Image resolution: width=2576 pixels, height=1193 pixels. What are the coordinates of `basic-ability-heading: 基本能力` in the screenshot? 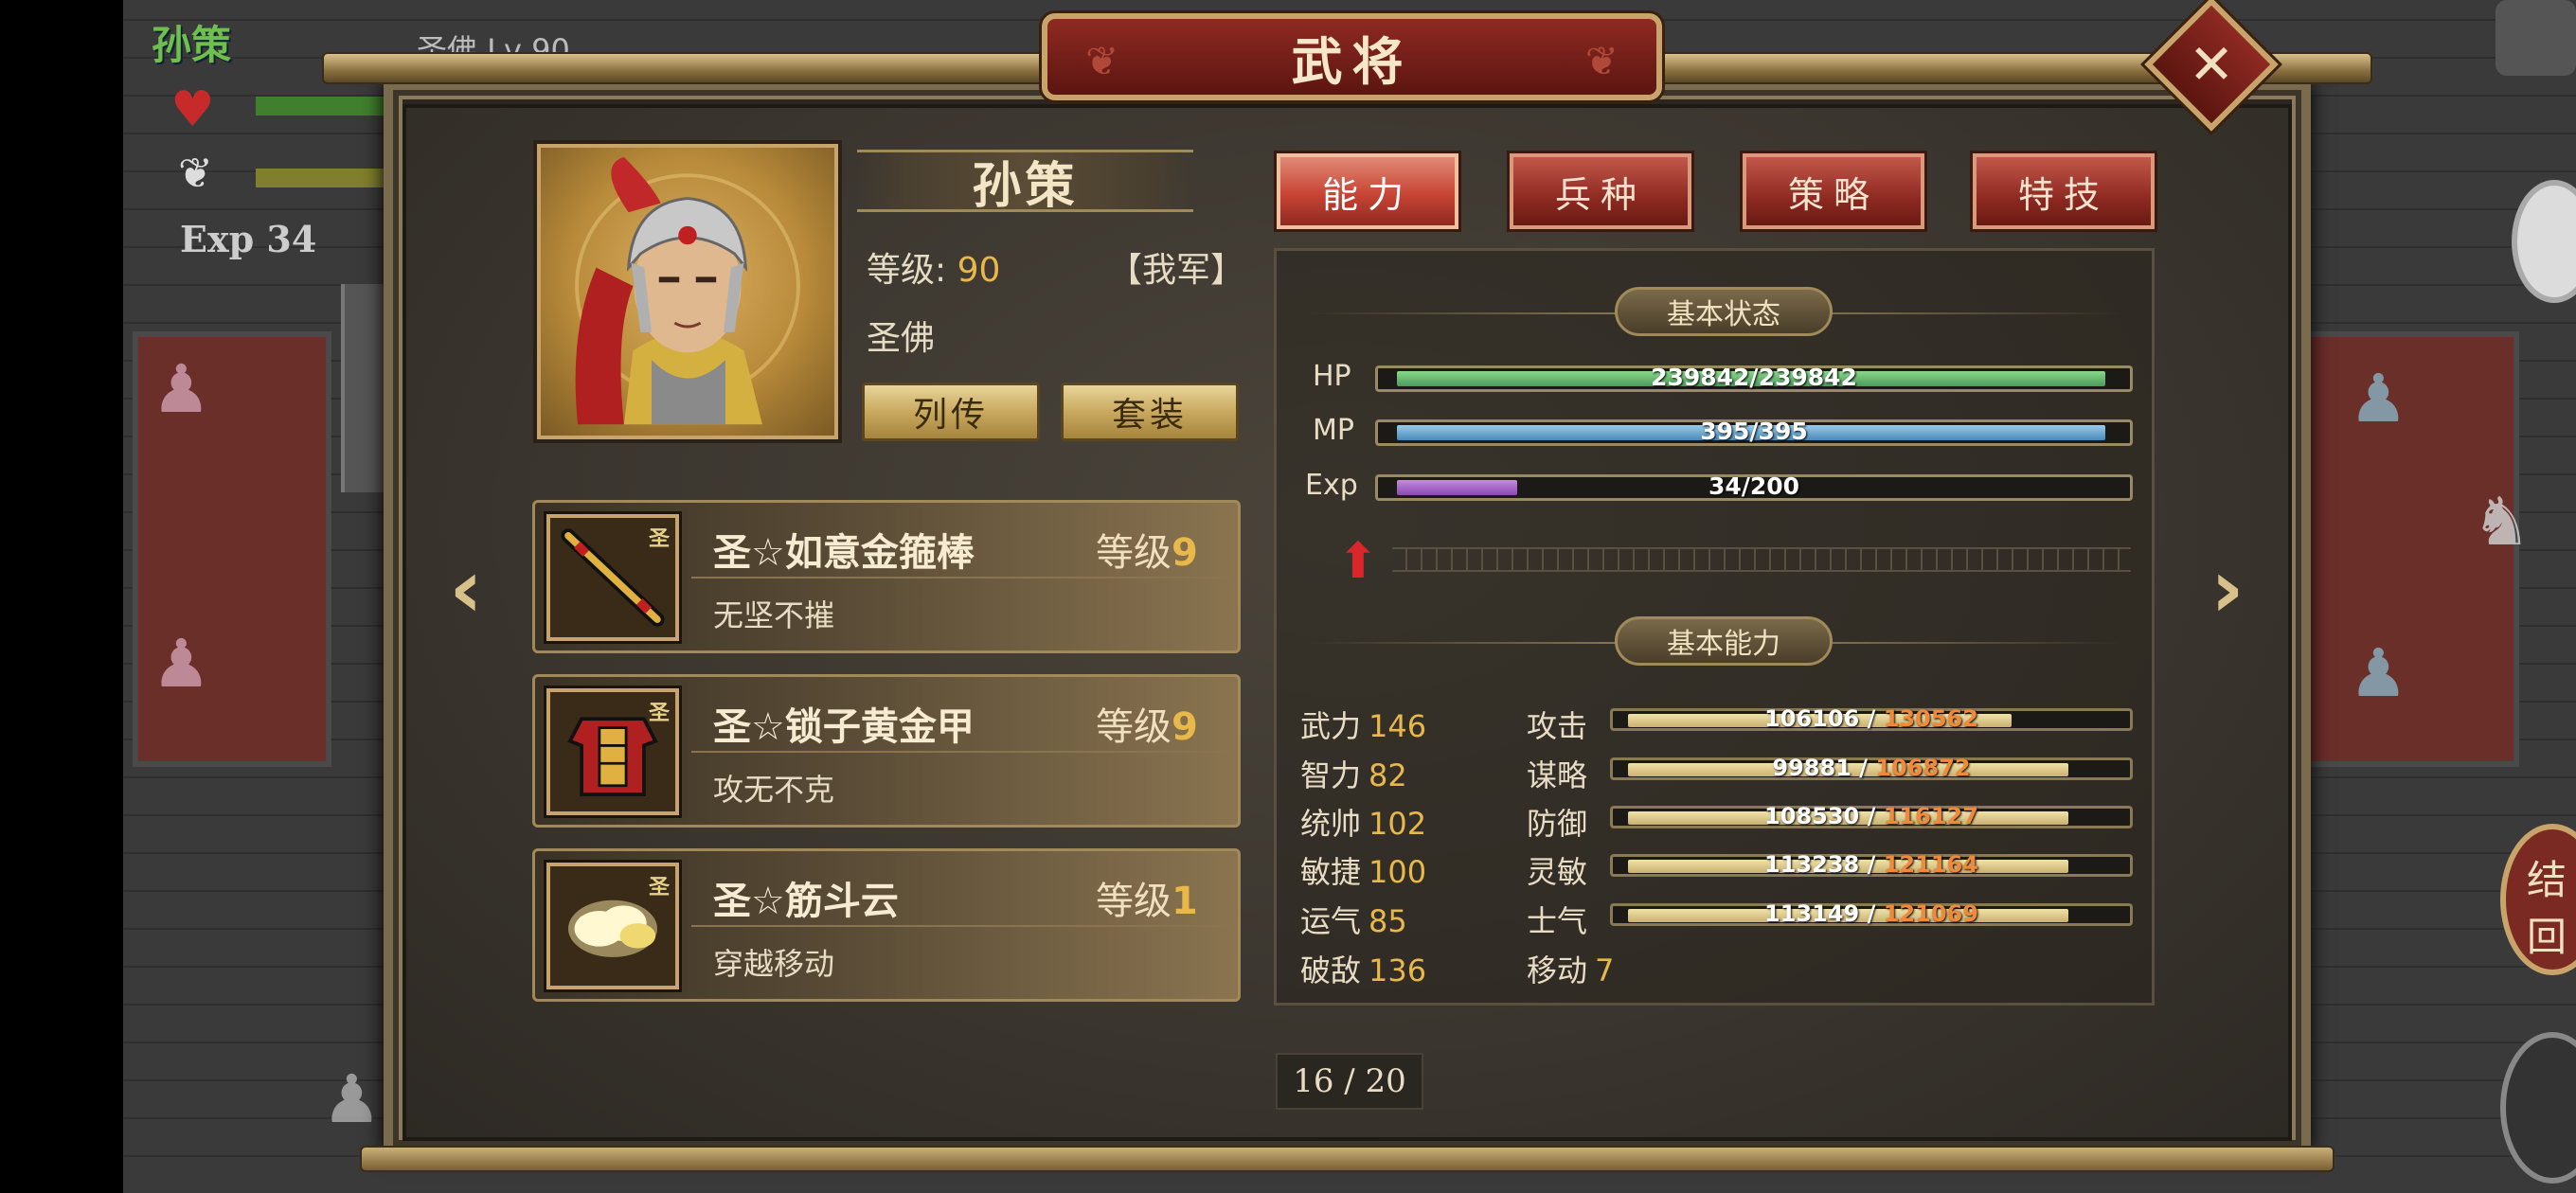 It's located at (1724, 641).